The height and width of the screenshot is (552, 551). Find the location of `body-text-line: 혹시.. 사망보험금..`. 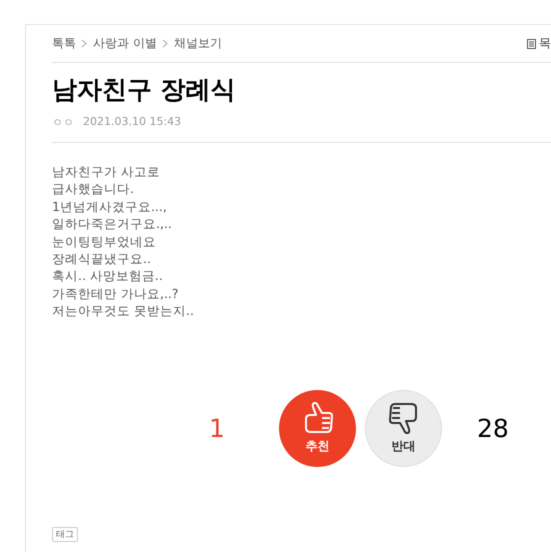

body-text-line: 혹시.. 사망보험금.. is located at coordinates (108, 276).